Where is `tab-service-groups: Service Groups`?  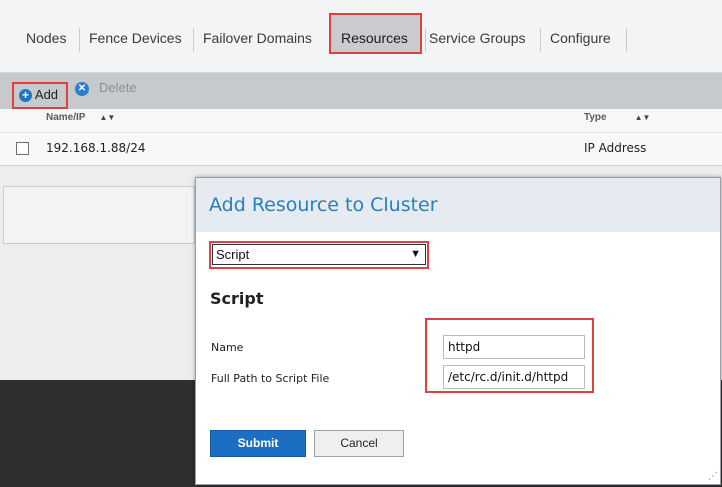
tab-service-groups: Service Groups is located at coordinates (477, 38).